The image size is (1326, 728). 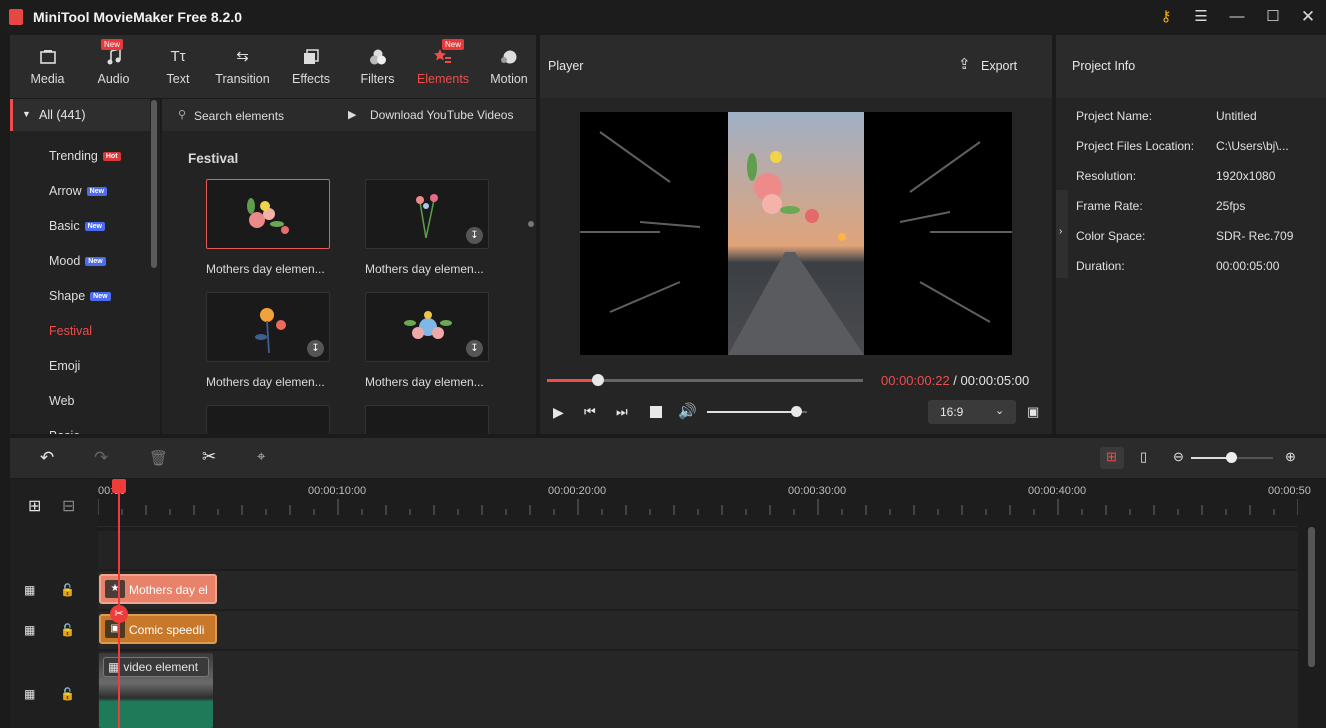 I want to click on sidebar-item-arrow: Arrow New, so click(x=78, y=191).